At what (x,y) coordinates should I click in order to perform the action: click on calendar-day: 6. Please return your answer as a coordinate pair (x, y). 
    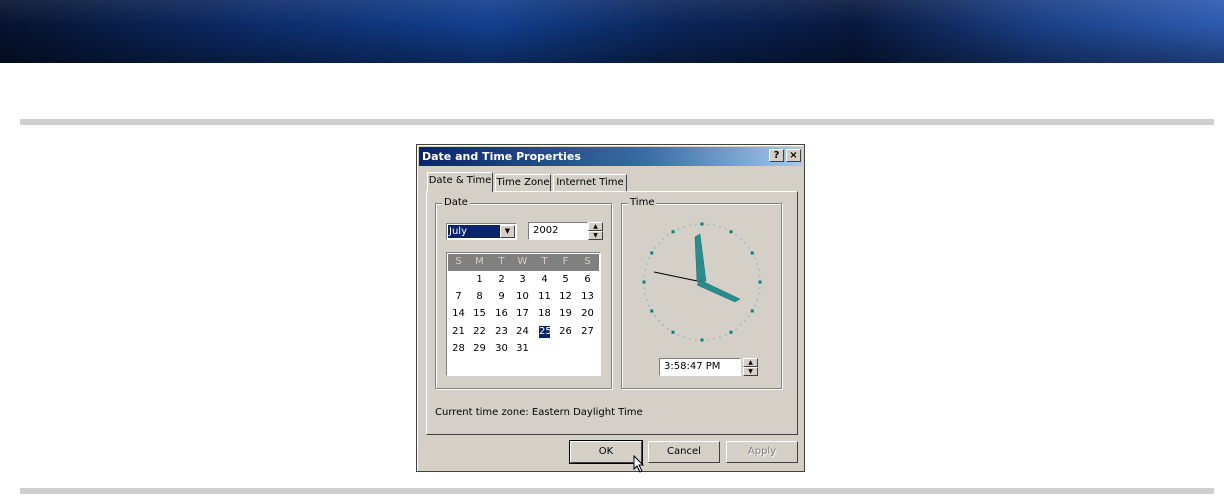
    Looking at the image, I should click on (587, 280).